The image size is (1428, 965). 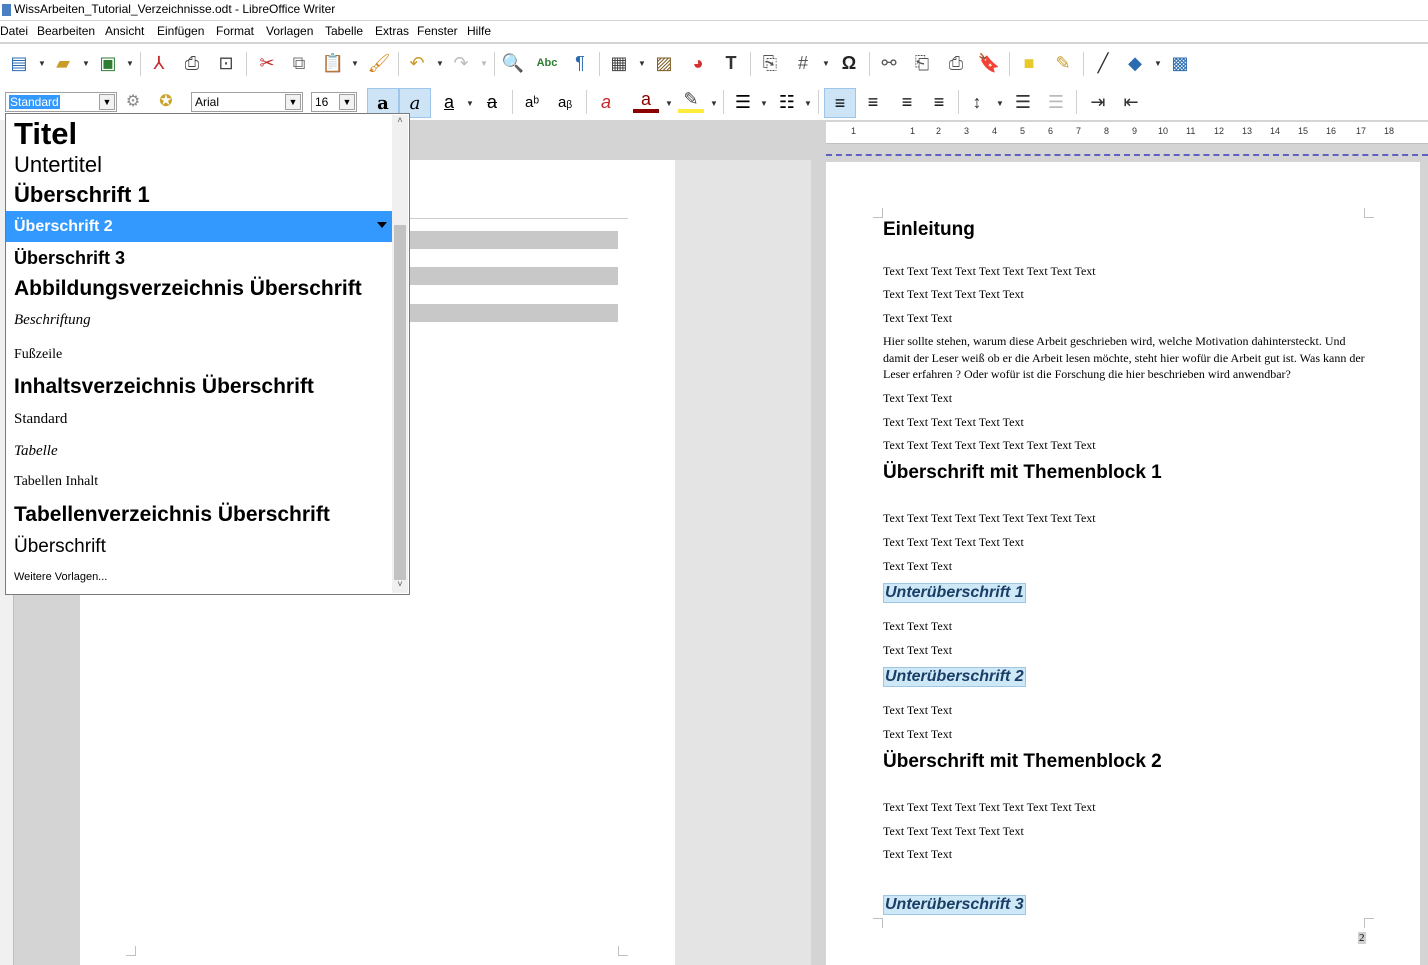 What do you see at coordinates (532, 102) in the screenshot?
I see `superscript-icon: aᵇ` at bounding box center [532, 102].